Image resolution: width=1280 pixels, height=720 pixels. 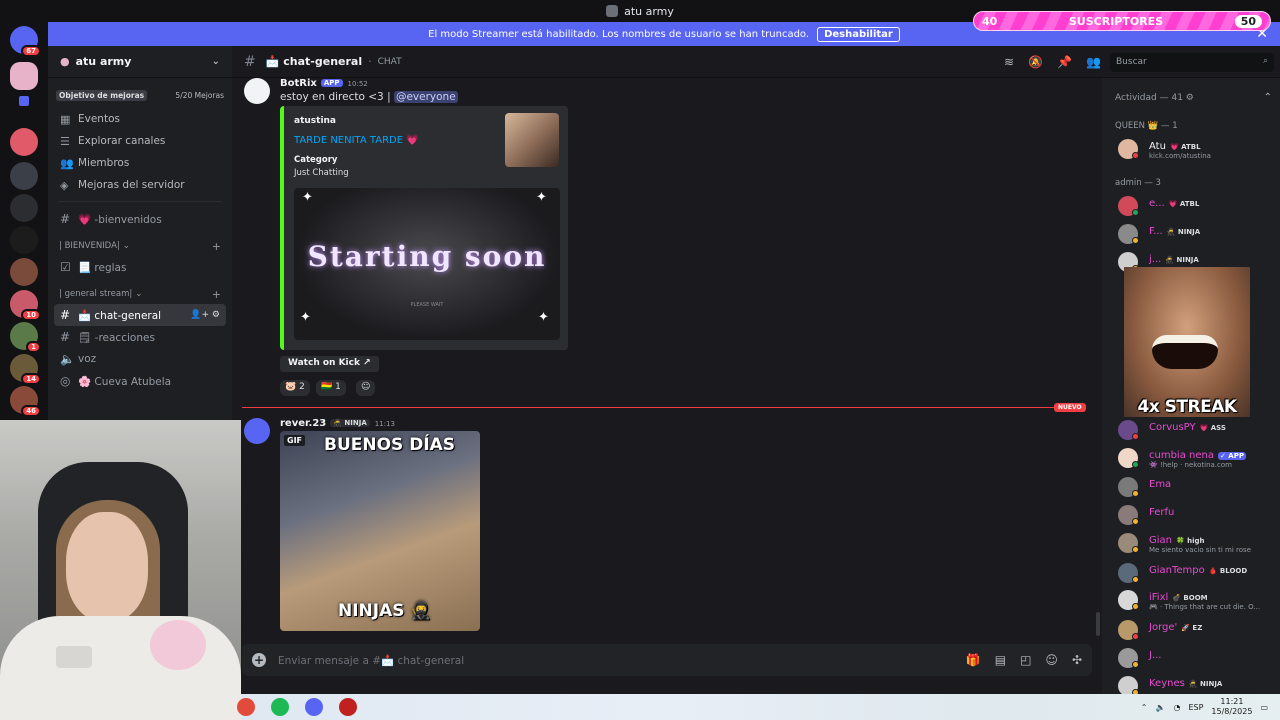 I want to click on folder-icon, so click(x=24, y=101).